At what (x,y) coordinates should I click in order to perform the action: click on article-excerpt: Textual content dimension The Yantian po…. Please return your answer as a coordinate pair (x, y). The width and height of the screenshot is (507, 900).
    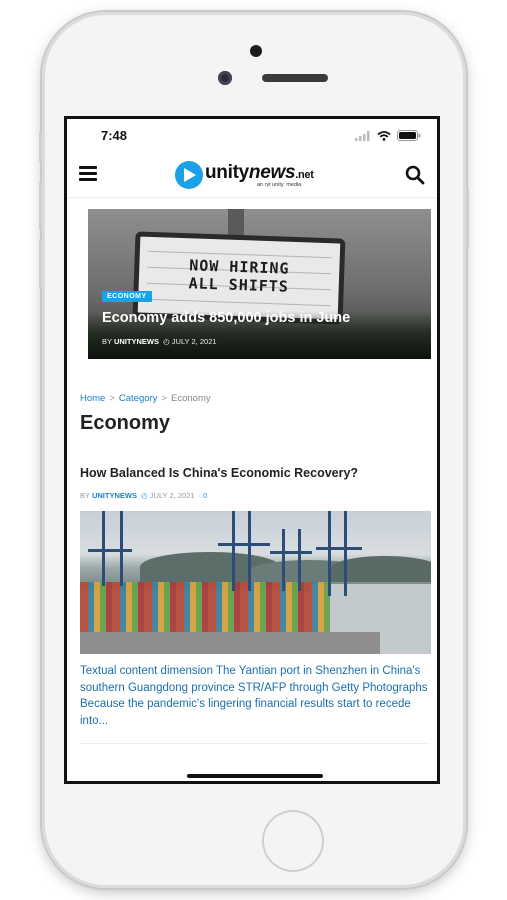
    Looking at the image, I should click on (257, 696).